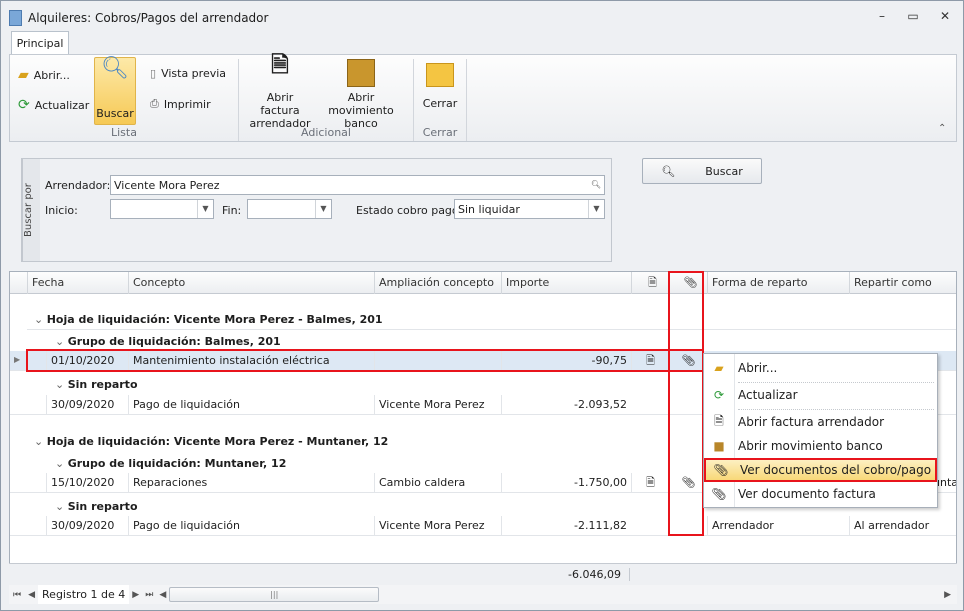  What do you see at coordinates (942, 128) in the screenshot?
I see `collapse-ribbon-icon: ⌃` at bounding box center [942, 128].